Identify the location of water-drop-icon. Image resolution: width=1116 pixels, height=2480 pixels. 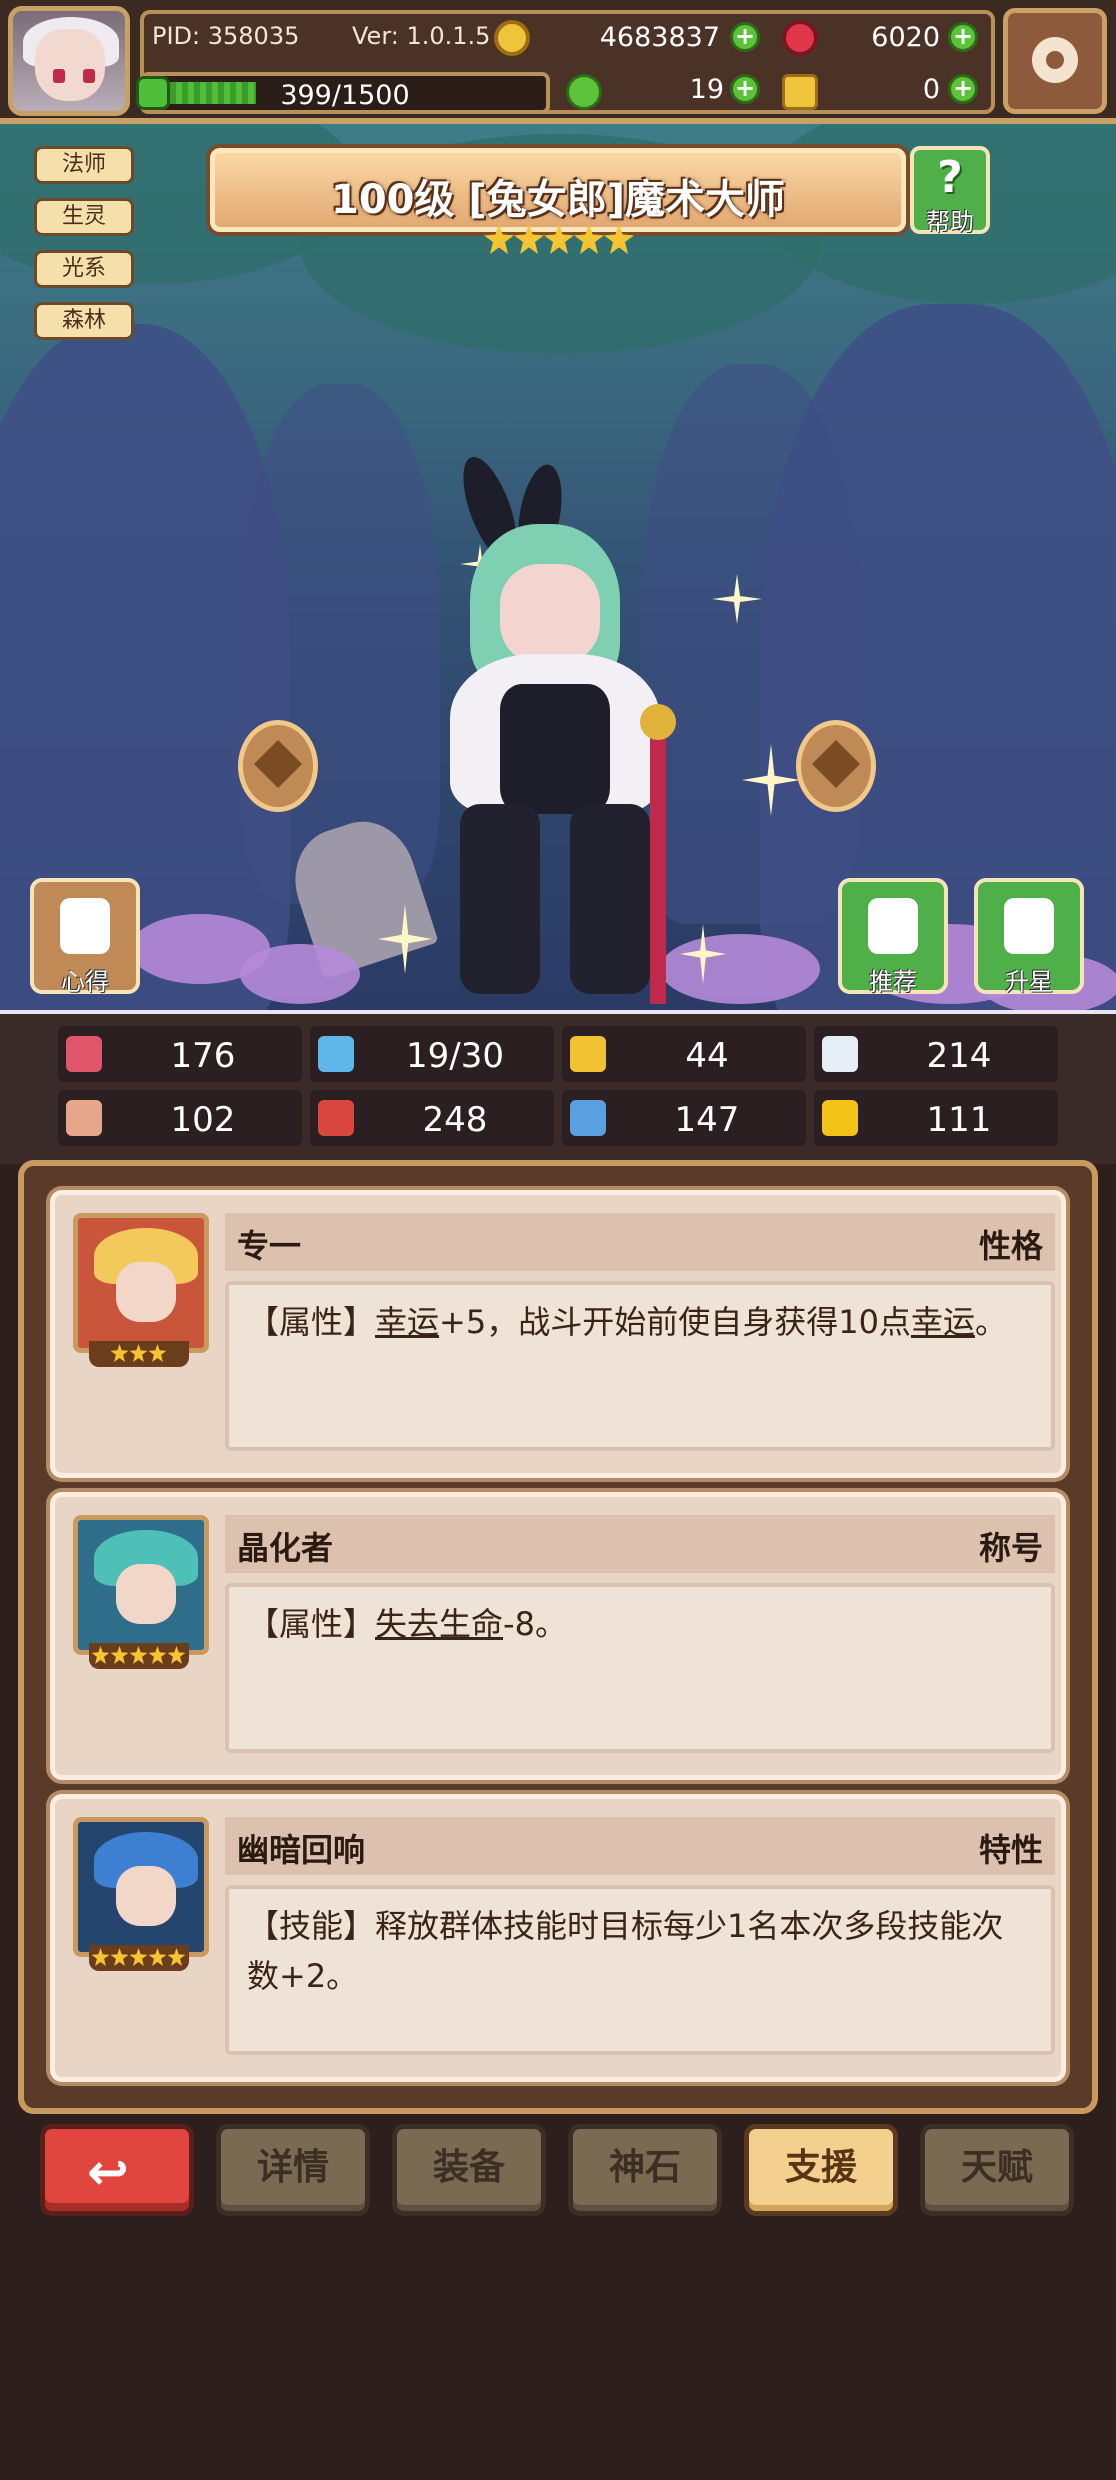
(336, 1054).